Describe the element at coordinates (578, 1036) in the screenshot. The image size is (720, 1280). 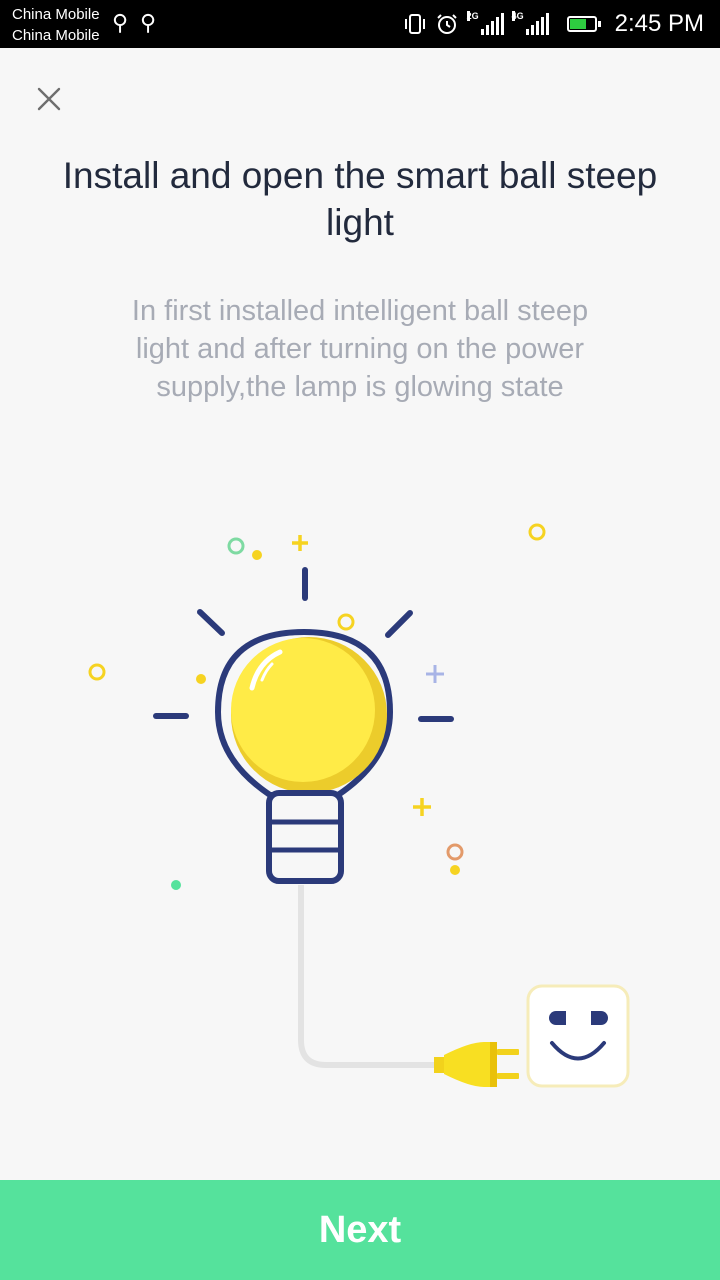
I see `socket-icon` at that location.